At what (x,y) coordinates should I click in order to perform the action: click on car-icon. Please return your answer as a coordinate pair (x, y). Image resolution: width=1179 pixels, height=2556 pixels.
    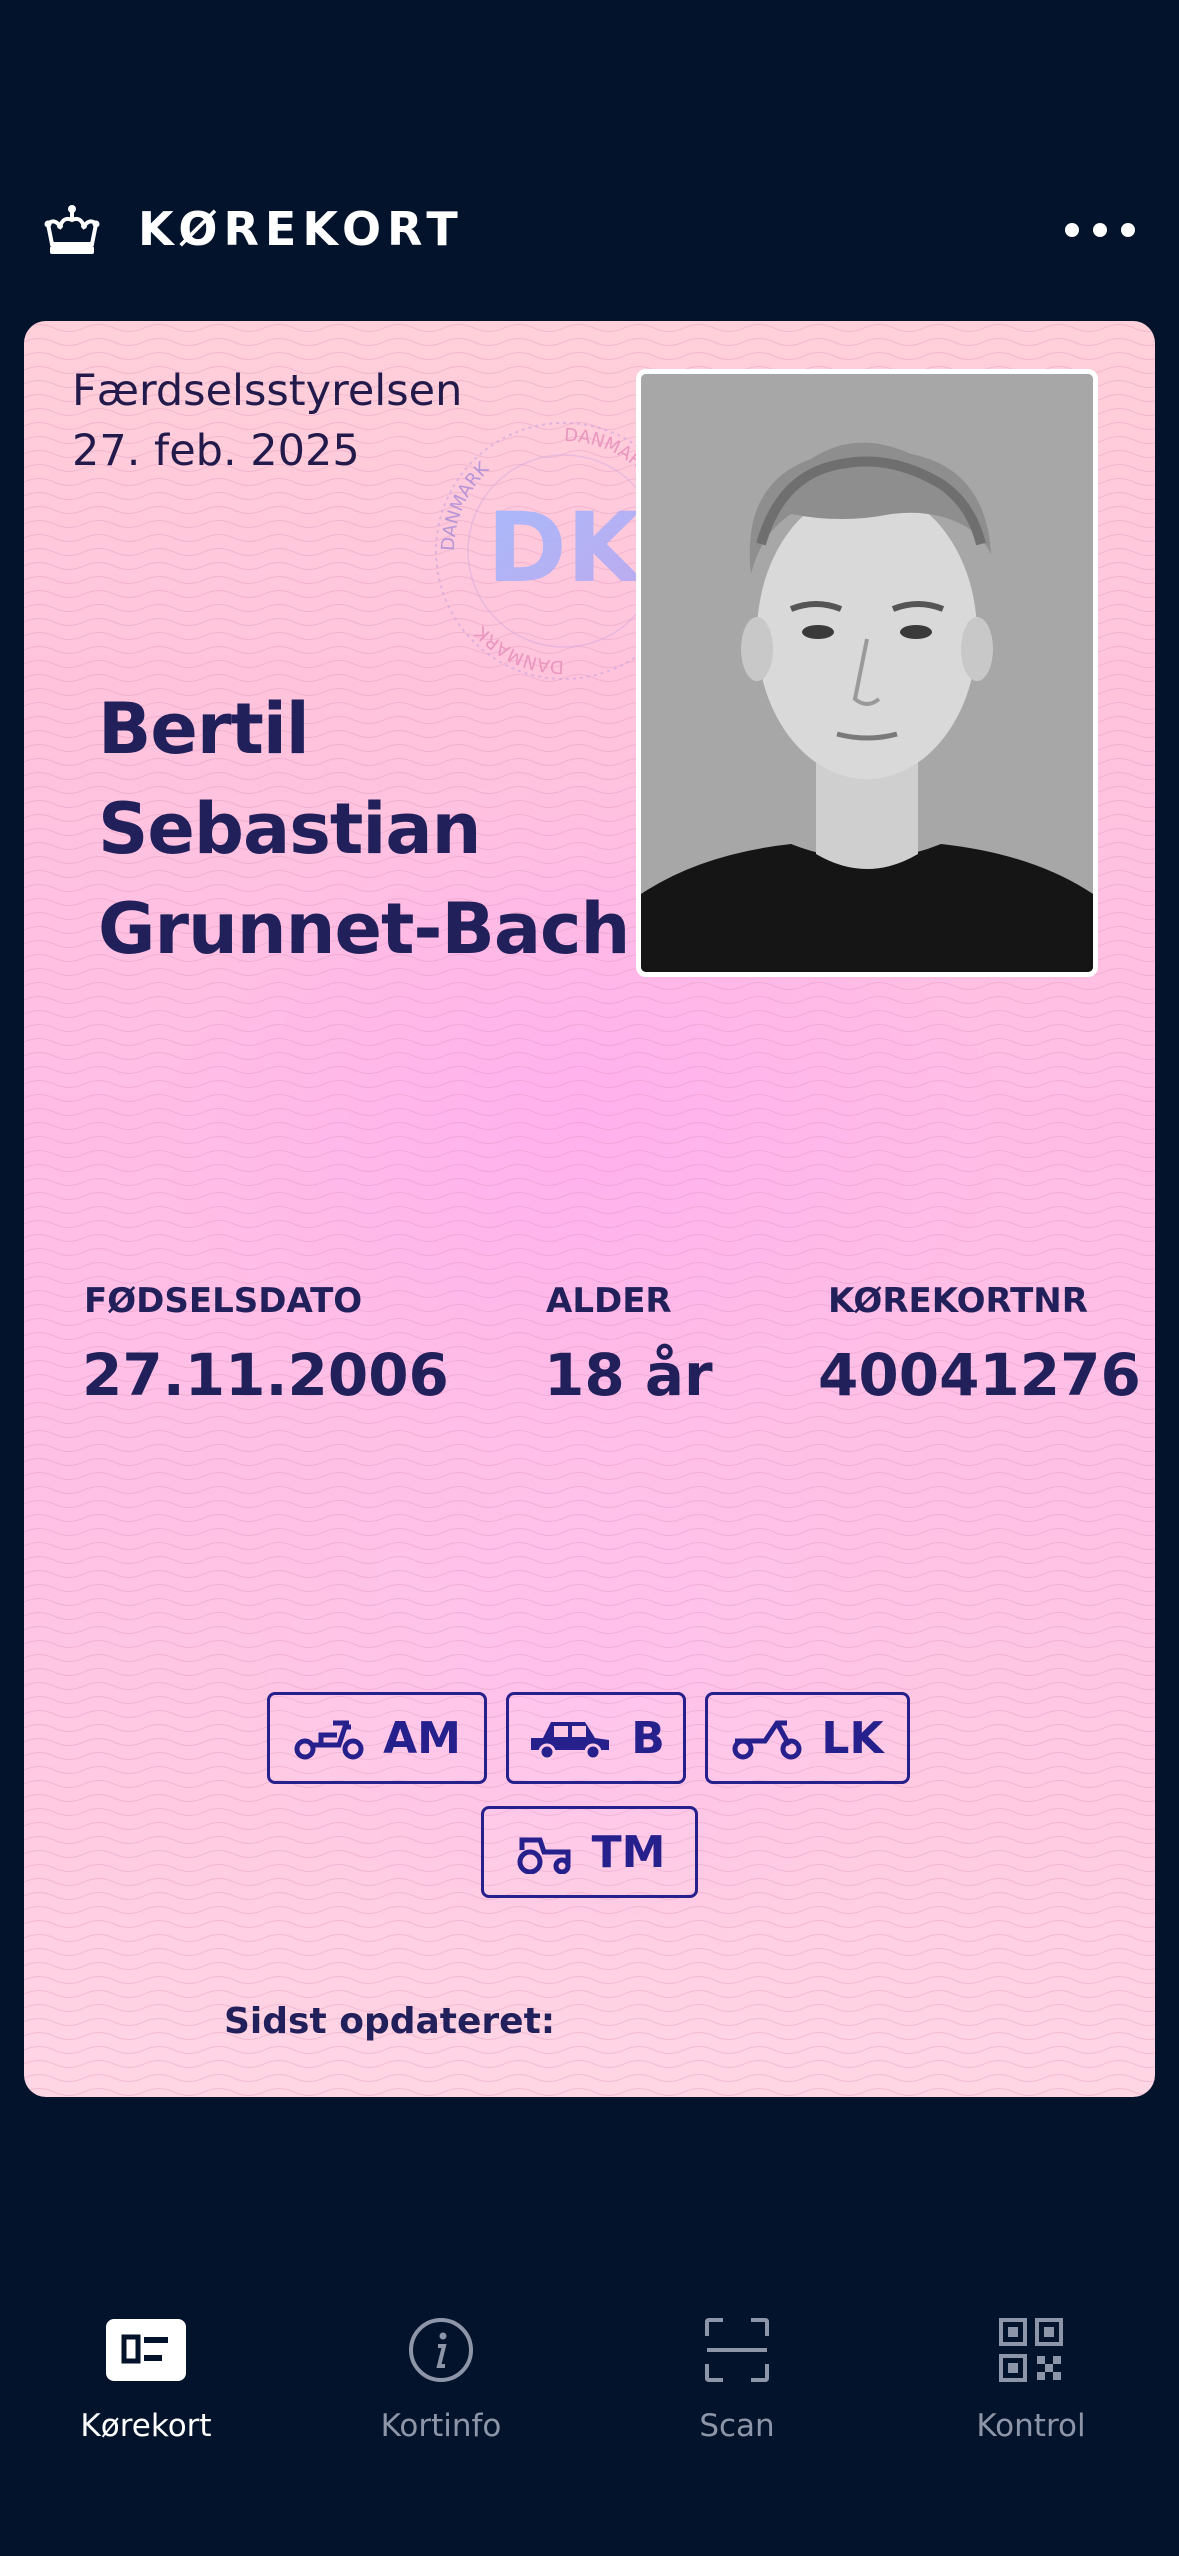
    Looking at the image, I should click on (570, 1741).